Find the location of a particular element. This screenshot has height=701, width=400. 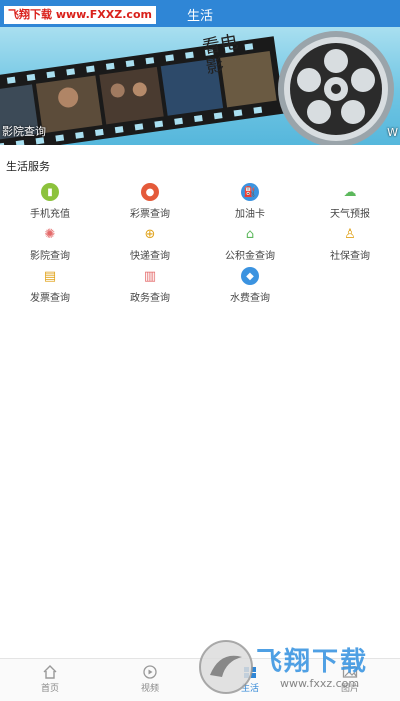

banner-caption-right: W is located at coordinates (392, 132).